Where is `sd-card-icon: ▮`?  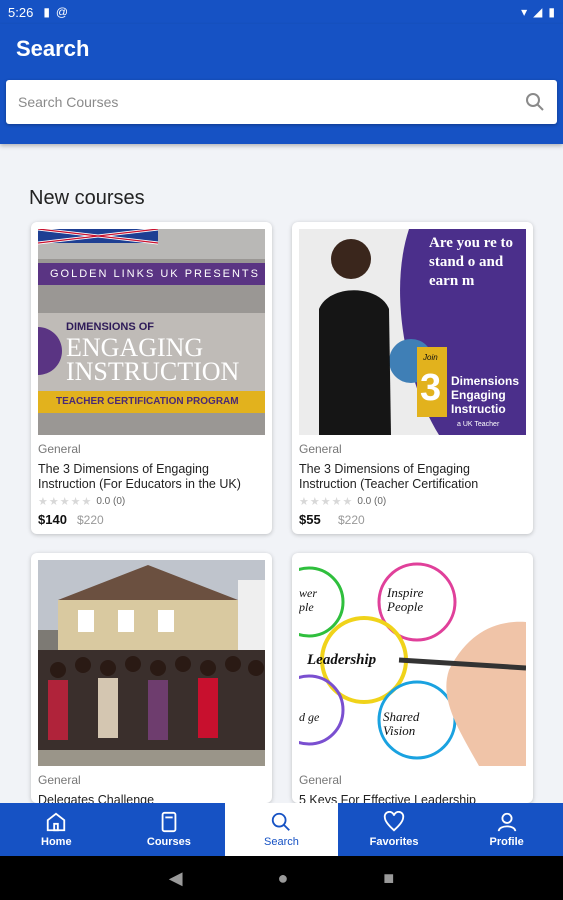 sd-card-icon: ▮ is located at coordinates (46, 12).